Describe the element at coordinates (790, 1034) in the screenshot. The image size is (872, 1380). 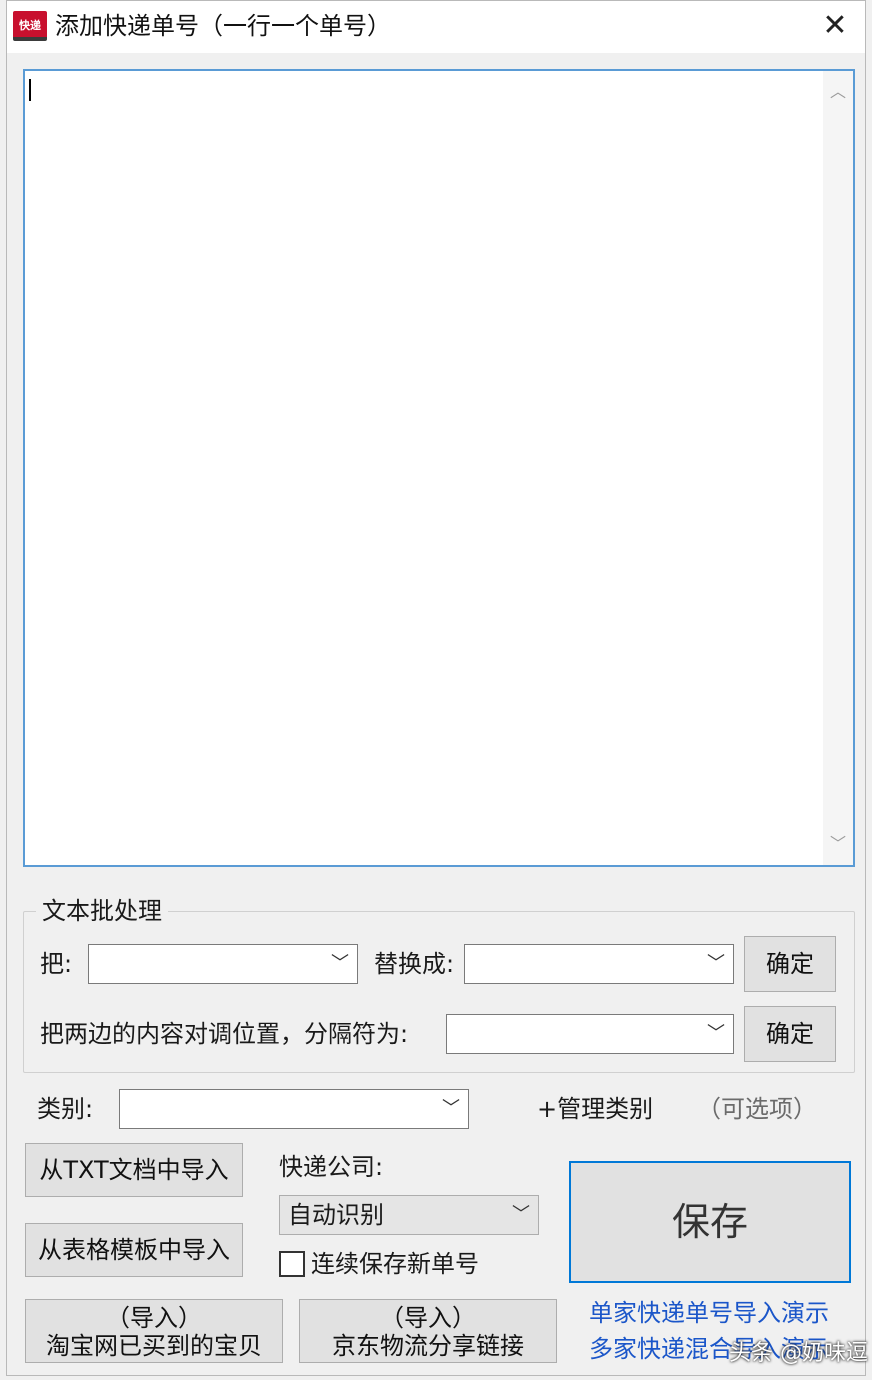
I see `swap-confirm-button: 确定` at that location.